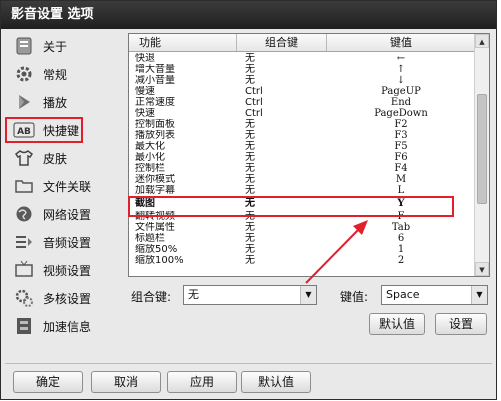 The image size is (501, 401). What do you see at coordinates (24, 214) in the screenshot?
I see `globe-icon` at bounding box center [24, 214].